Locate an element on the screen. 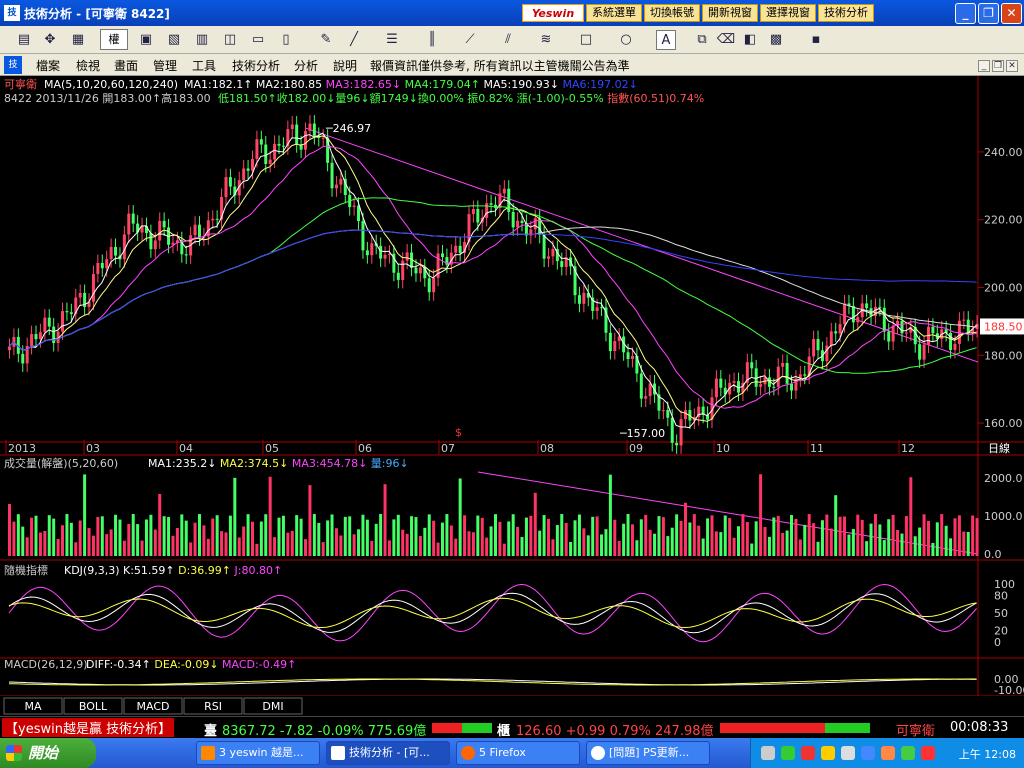  stock-label: 可寧衛 is located at coordinates (916, 731).